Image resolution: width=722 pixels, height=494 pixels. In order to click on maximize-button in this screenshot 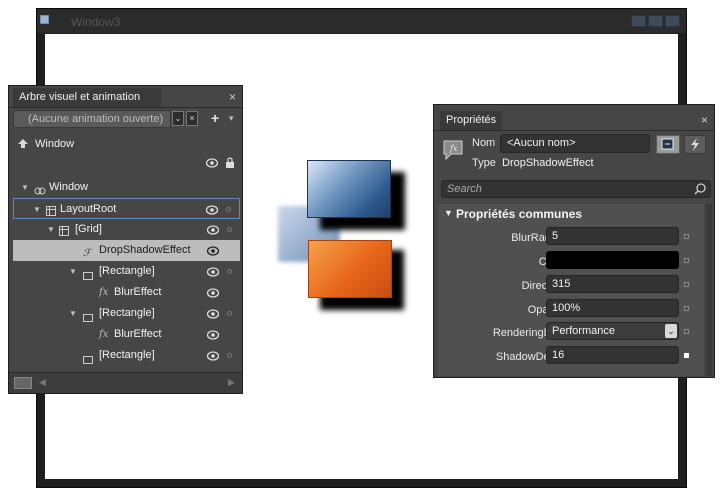, I will do `click(655, 21)`.